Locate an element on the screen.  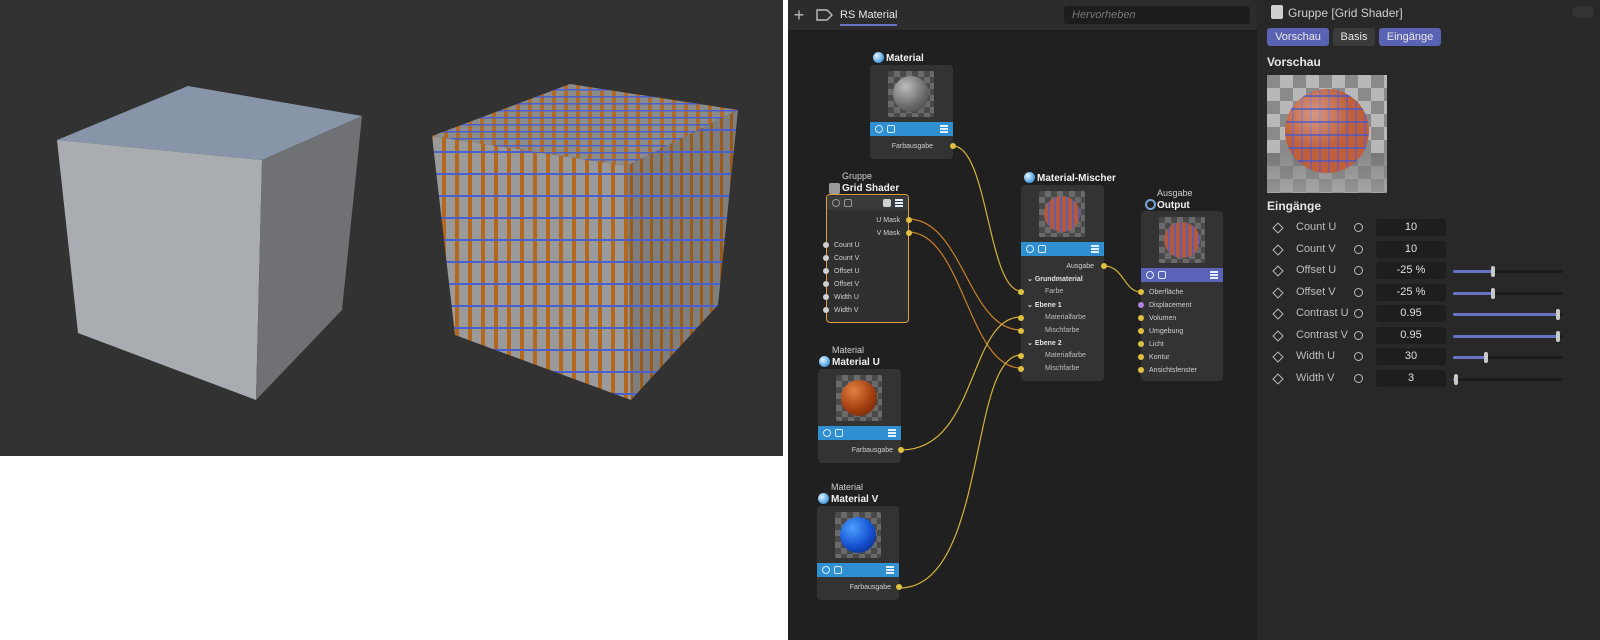
group-ebene-2: ⌄ Ebene 2 is located at coordinates (1044, 343).